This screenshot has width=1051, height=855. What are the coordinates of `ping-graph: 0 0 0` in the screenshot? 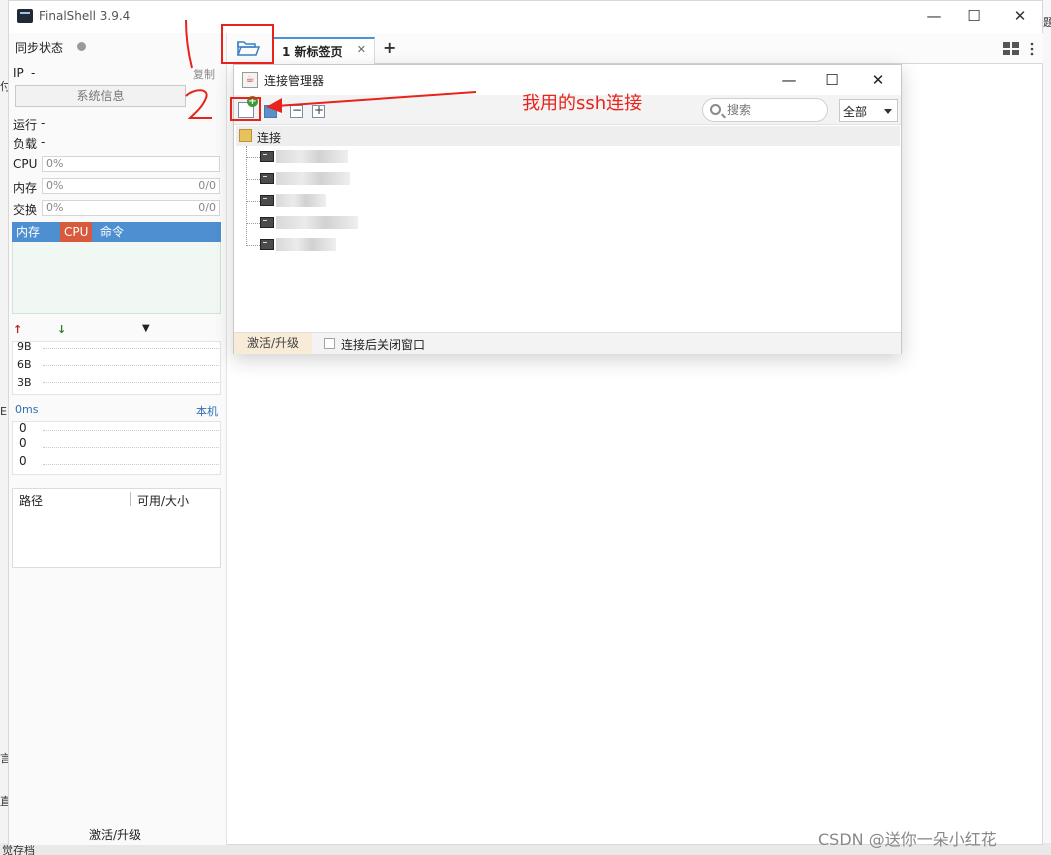 It's located at (116, 448).